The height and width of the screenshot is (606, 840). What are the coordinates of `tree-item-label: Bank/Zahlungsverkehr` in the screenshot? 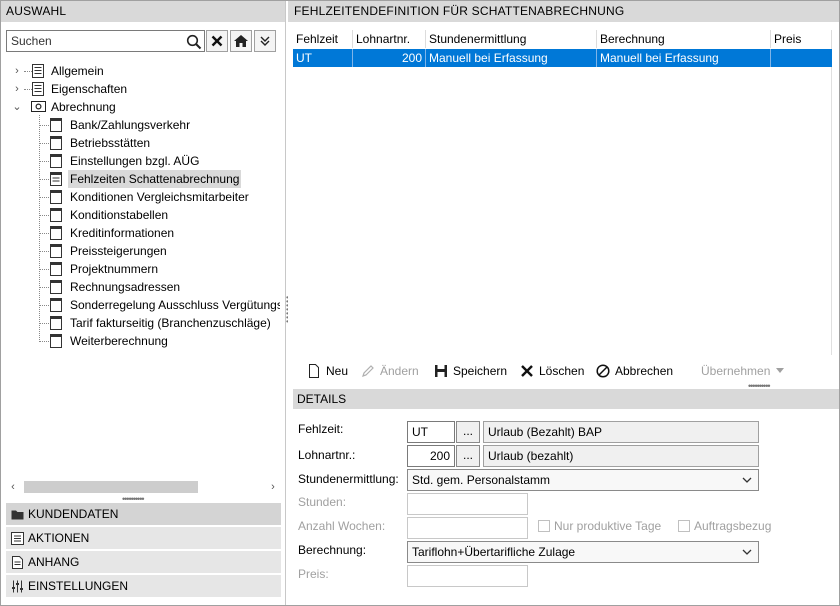 It's located at (130, 125).